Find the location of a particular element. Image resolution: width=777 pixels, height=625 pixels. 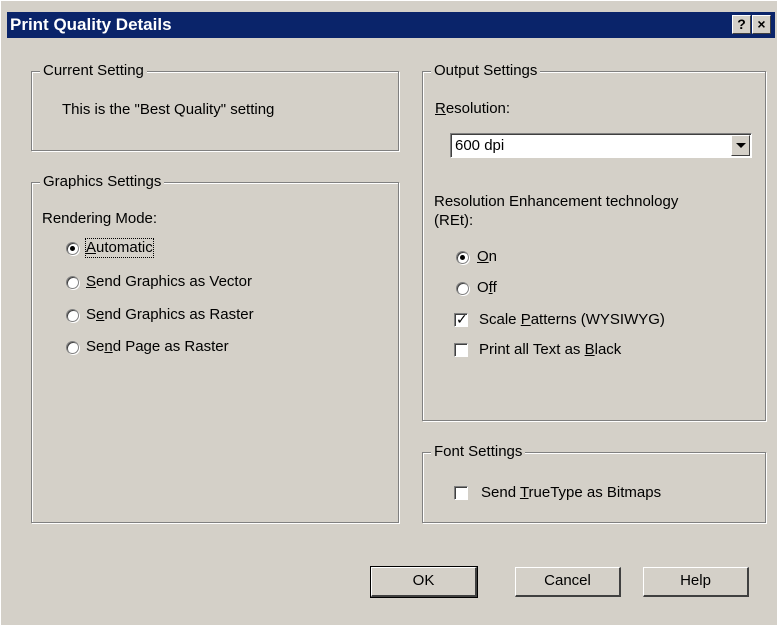

resolution-select: 600 dpi is located at coordinates (601, 145).